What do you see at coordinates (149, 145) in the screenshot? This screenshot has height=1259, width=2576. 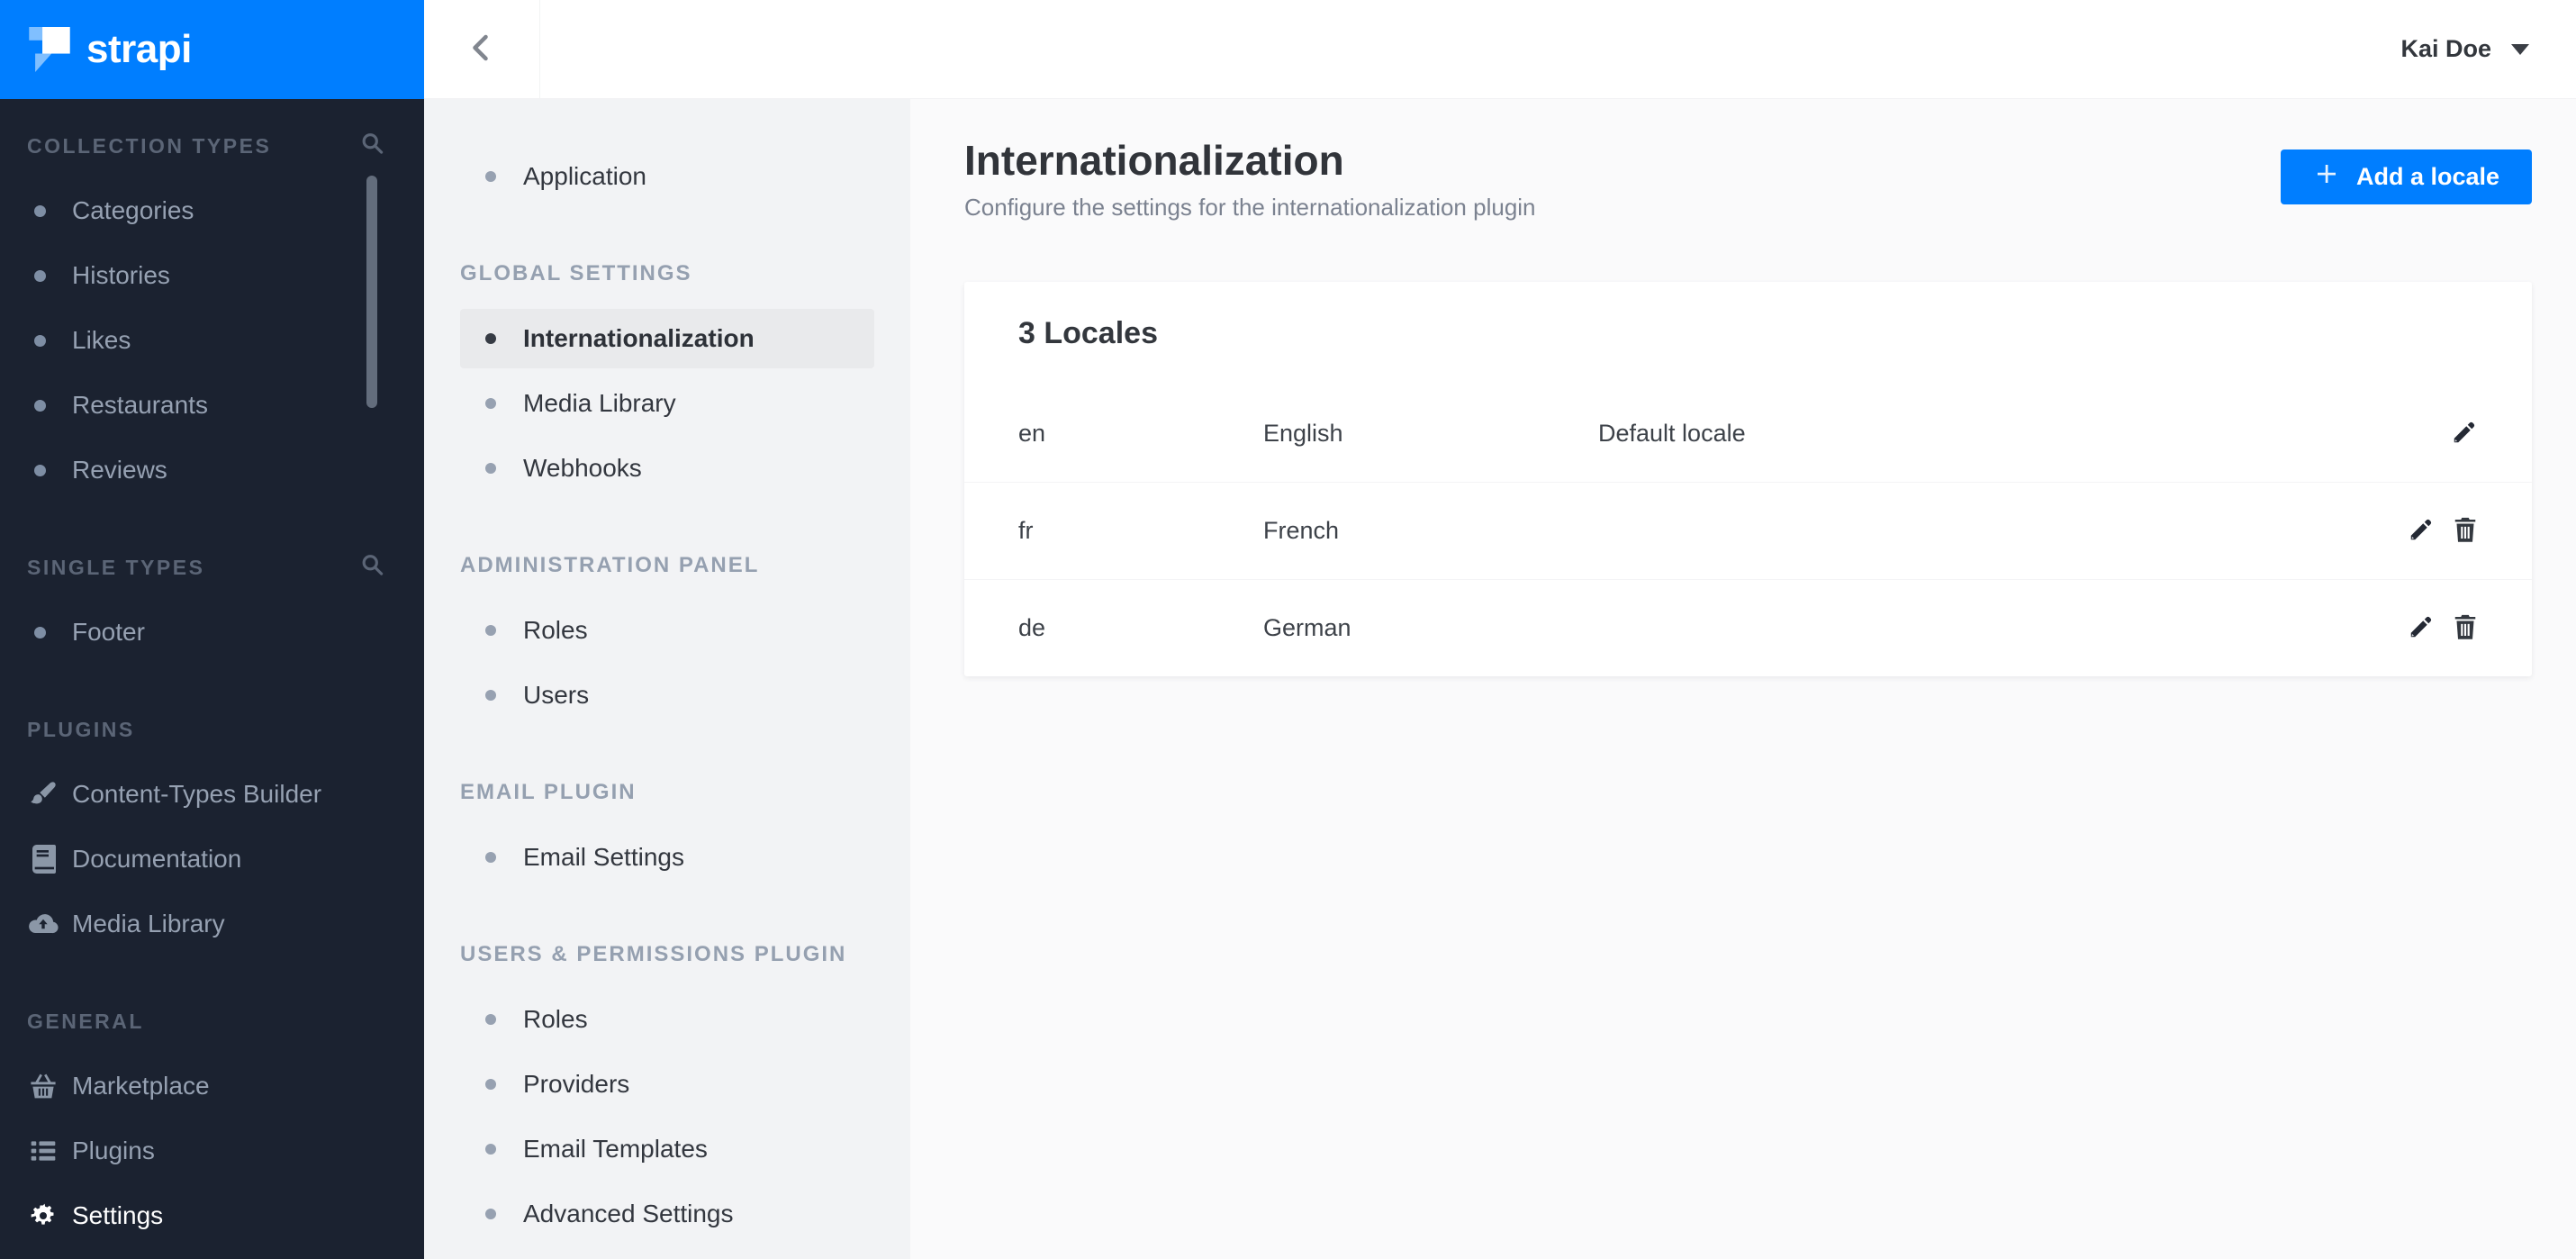 I see `section-label: COLLECTION TYPES` at bounding box center [149, 145].